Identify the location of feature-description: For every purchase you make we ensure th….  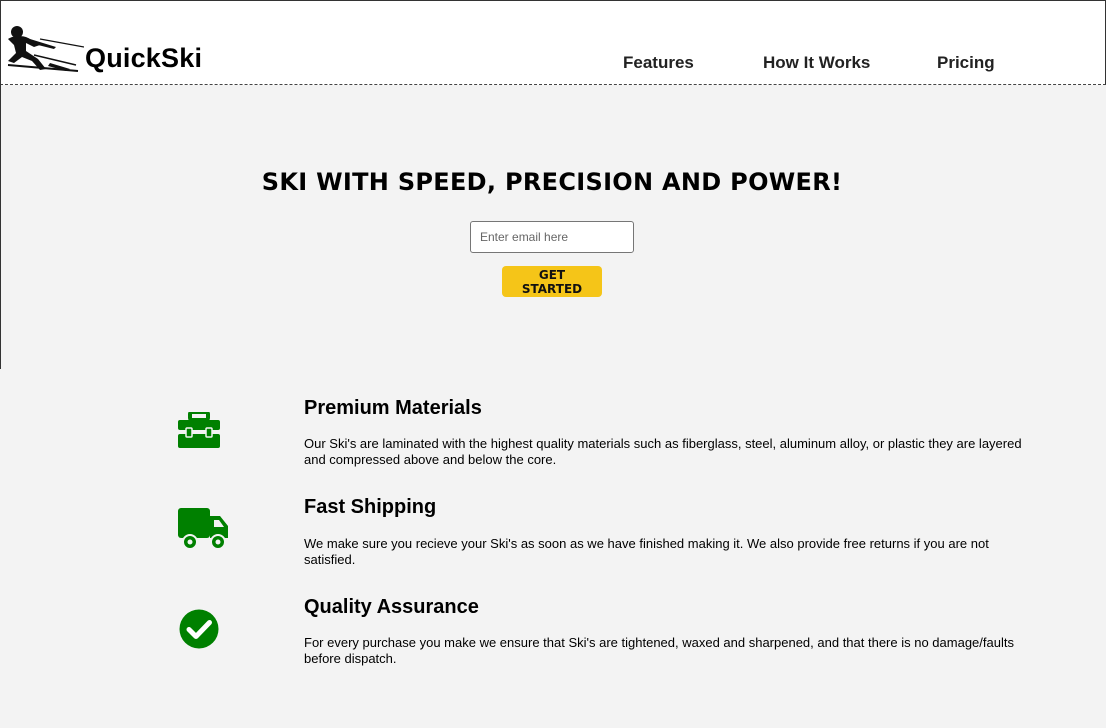
(659, 650).